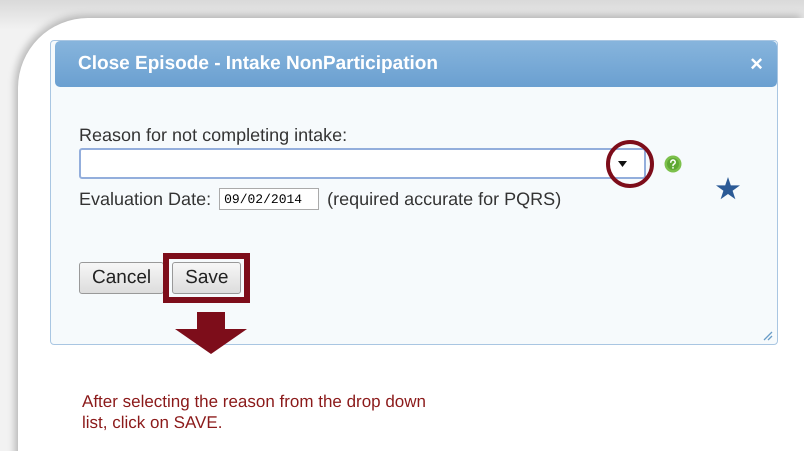 The image size is (804, 451). Describe the element at coordinates (213, 135) in the screenshot. I see `reason-label: Reason for not completing intake:` at that location.